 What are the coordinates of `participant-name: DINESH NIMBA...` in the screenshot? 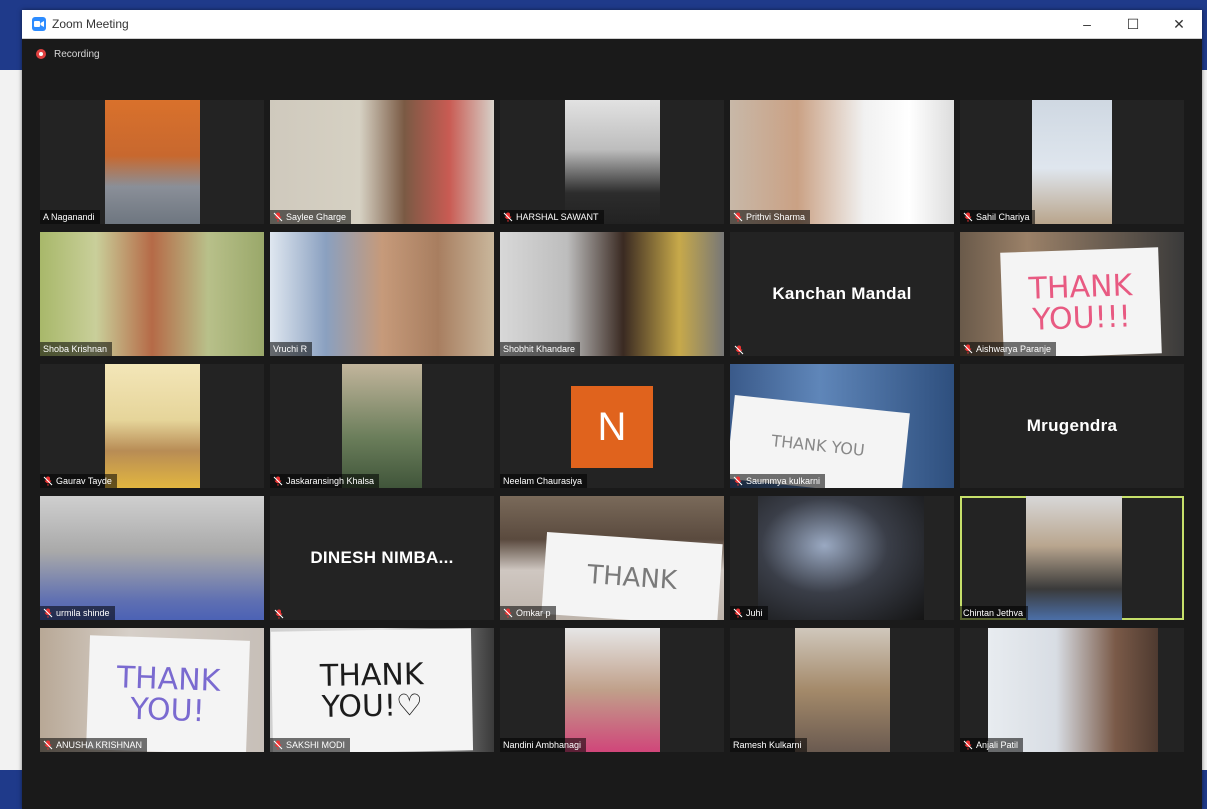 It's located at (382, 557).